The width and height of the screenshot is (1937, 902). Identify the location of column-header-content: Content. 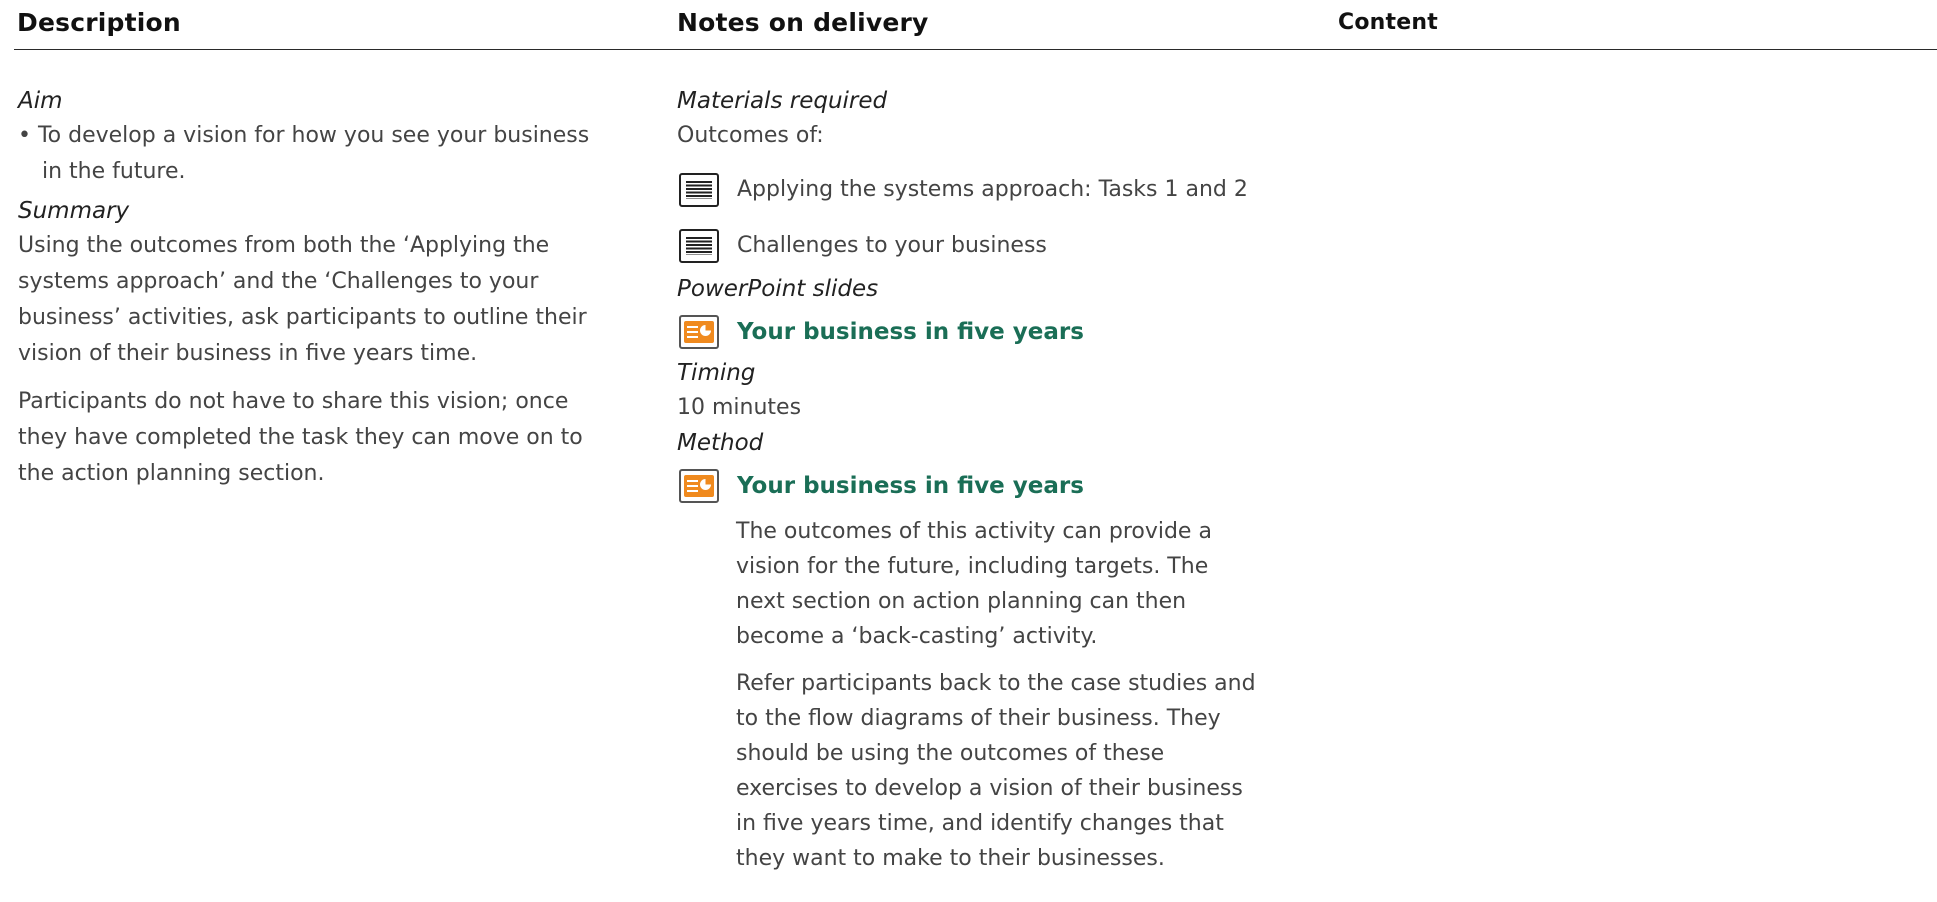
(1388, 22).